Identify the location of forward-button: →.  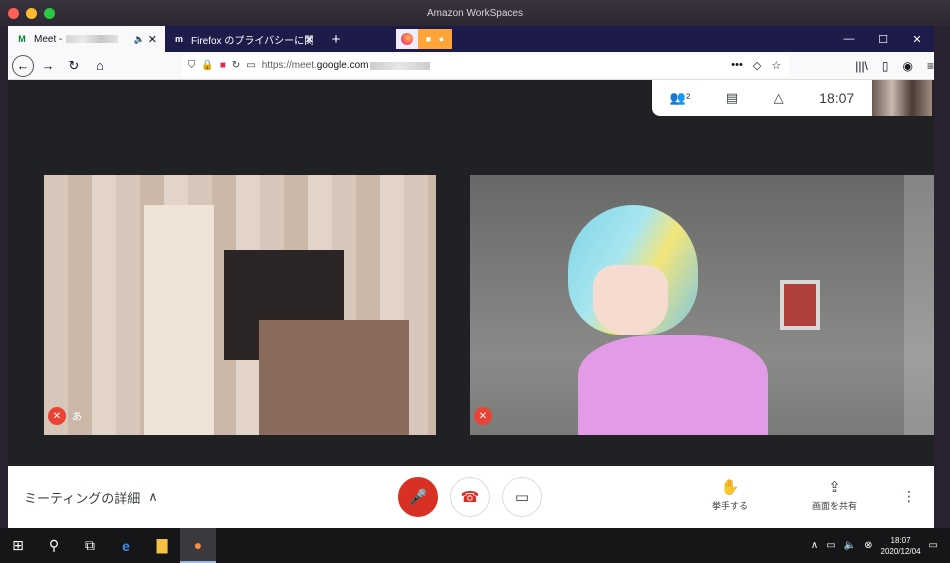
(48, 66).